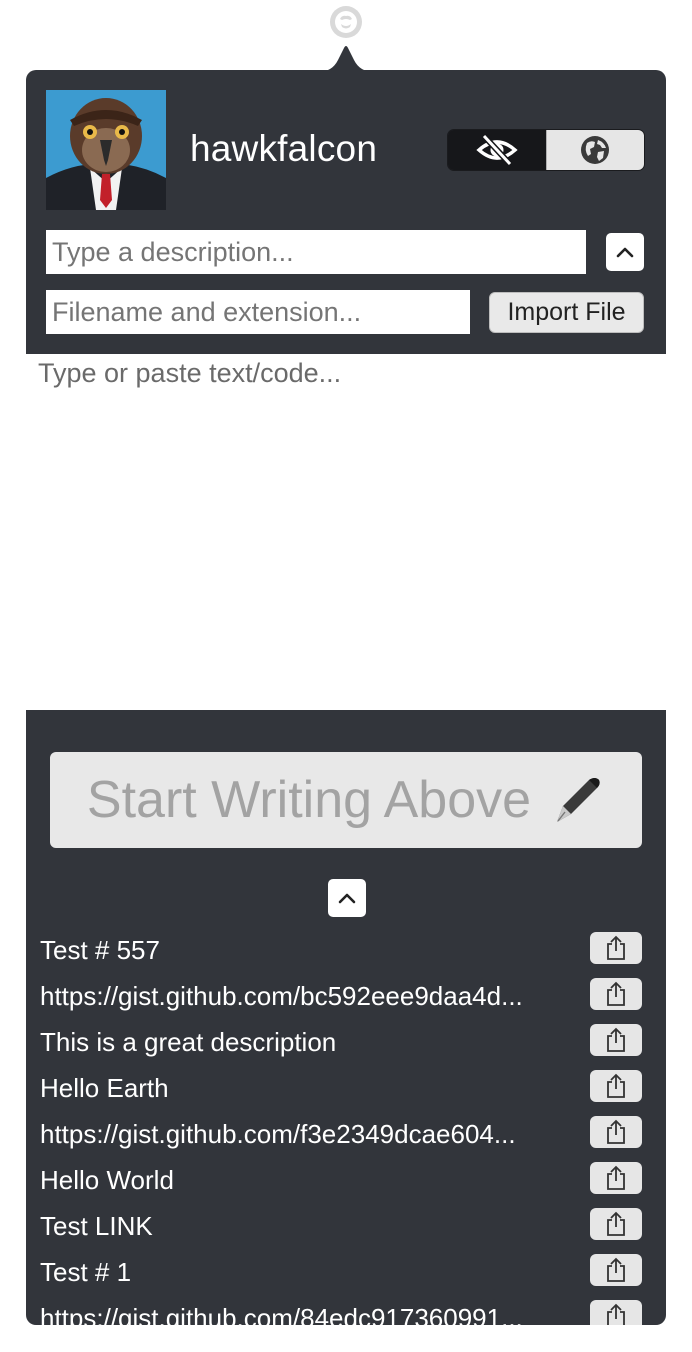  I want to click on import-file-button: Import File, so click(566, 312).